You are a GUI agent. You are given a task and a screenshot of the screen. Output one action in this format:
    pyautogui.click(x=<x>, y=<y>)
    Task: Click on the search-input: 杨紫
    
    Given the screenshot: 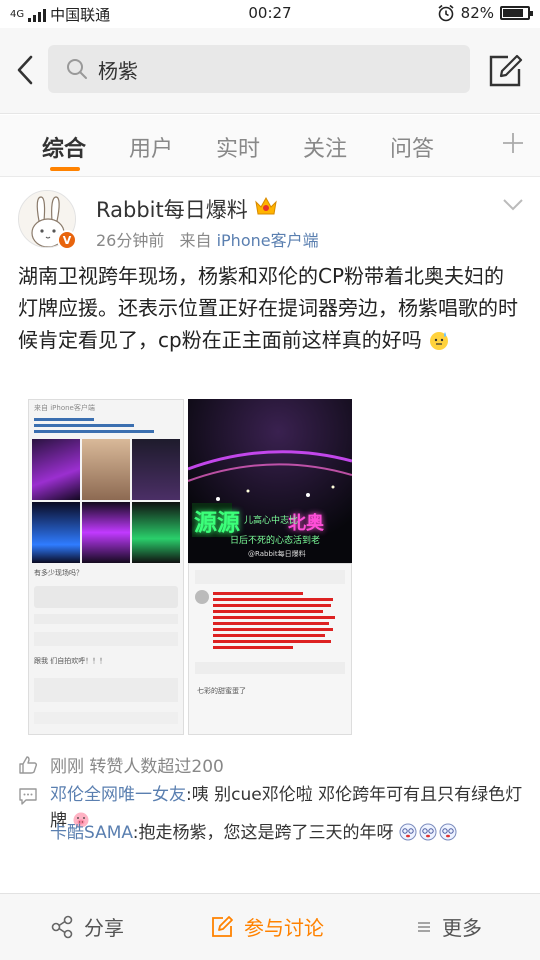 What is the action you would take?
    pyautogui.click(x=259, y=69)
    